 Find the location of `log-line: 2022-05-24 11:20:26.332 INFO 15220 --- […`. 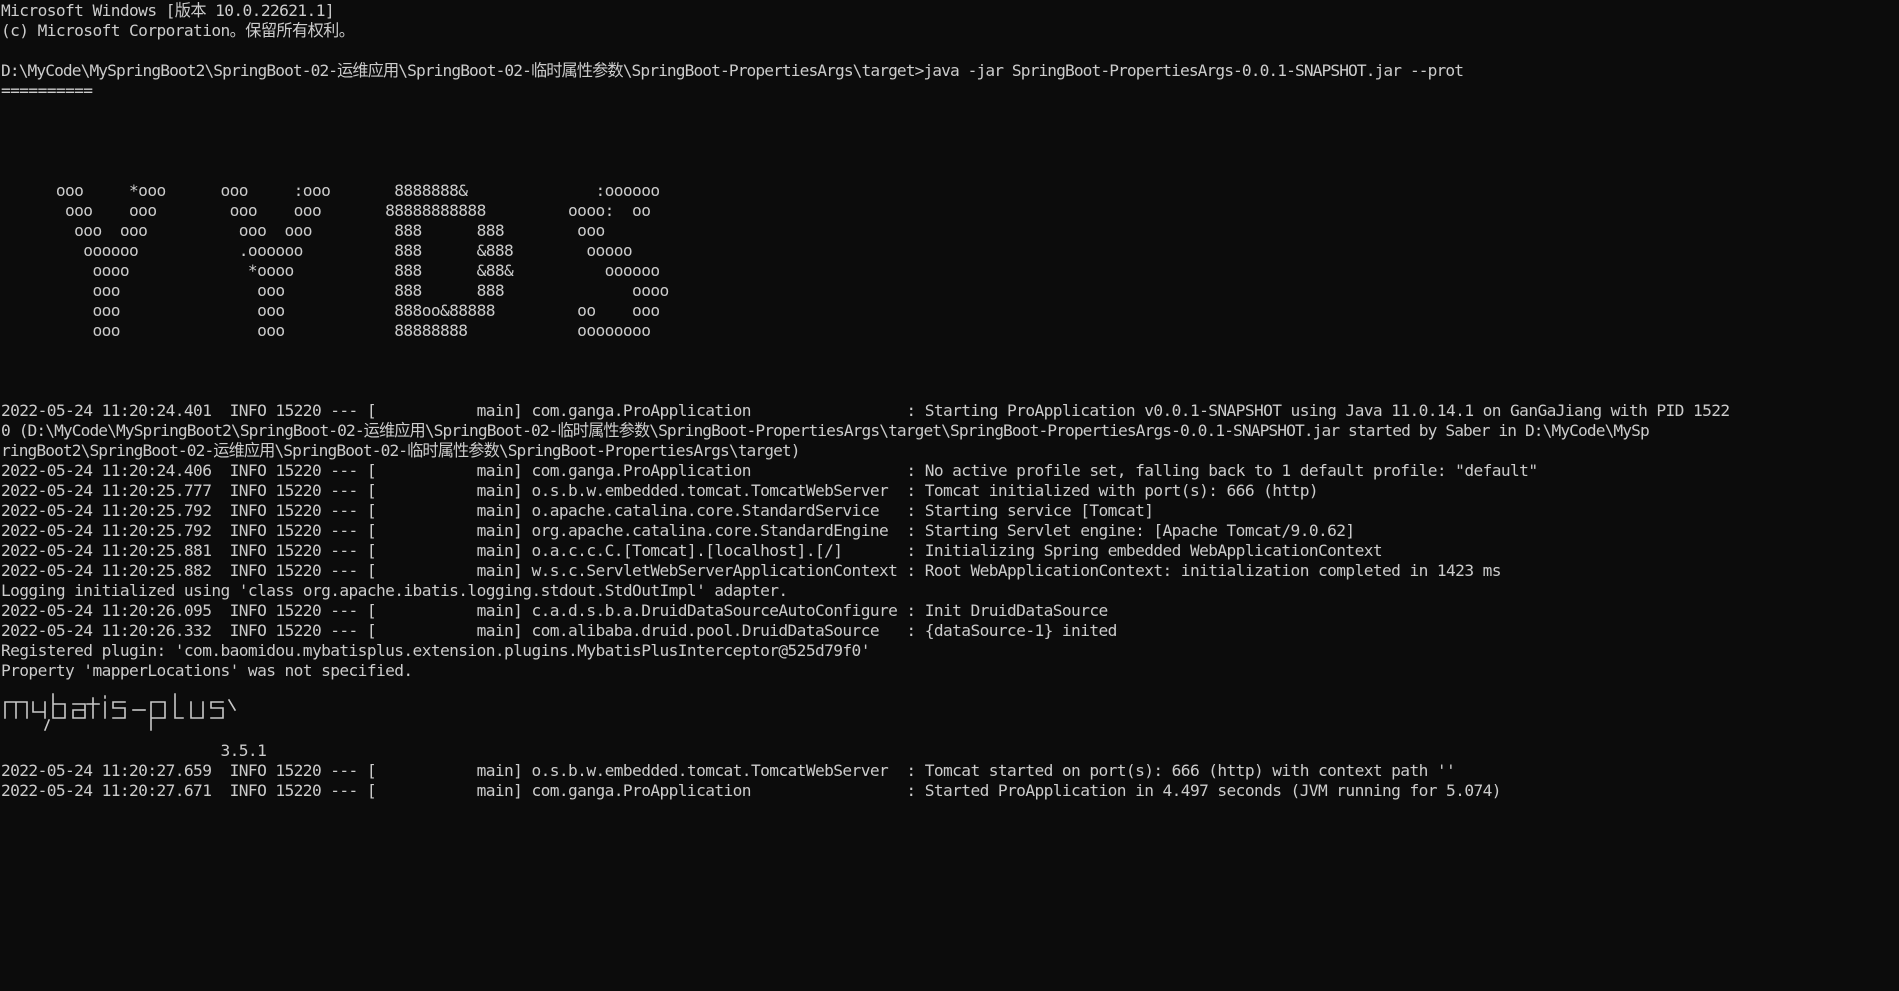

log-line: 2022-05-24 11:20:26.332 INFO 15220 --- [… is located at coordinates (559, 630).